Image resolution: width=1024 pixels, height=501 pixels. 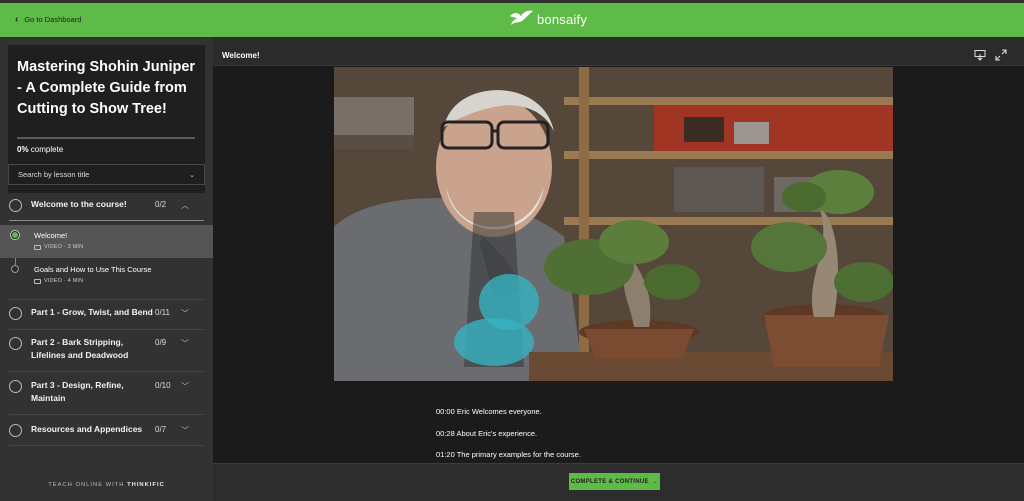 I want to click on lesson-header-bar: Welcome!, so click(x=618, y=55).